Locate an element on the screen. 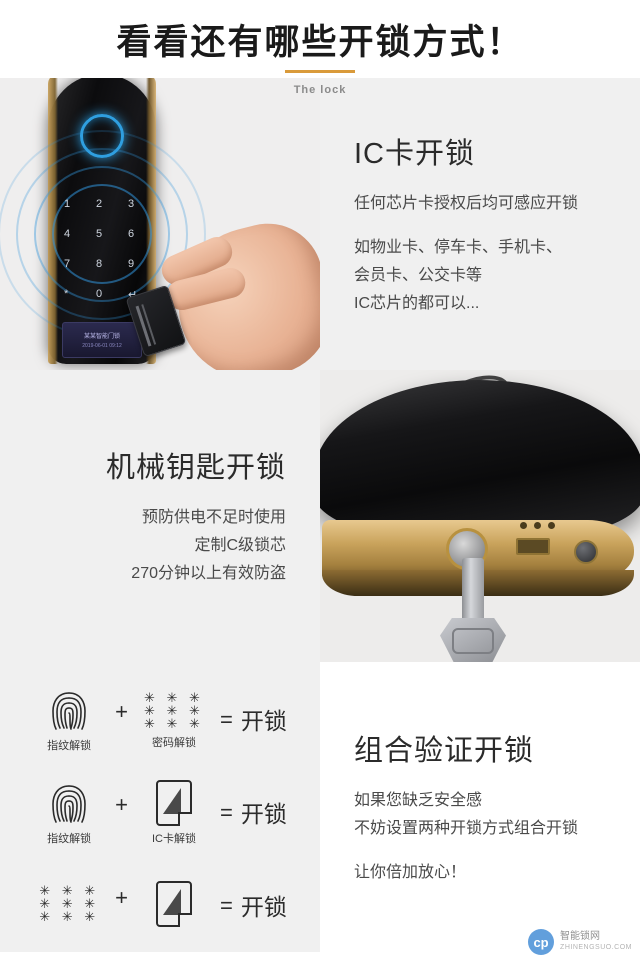 The image size is (640, 963). combo-right-label: IC卡解锁 is located at coordinates (174, 838).